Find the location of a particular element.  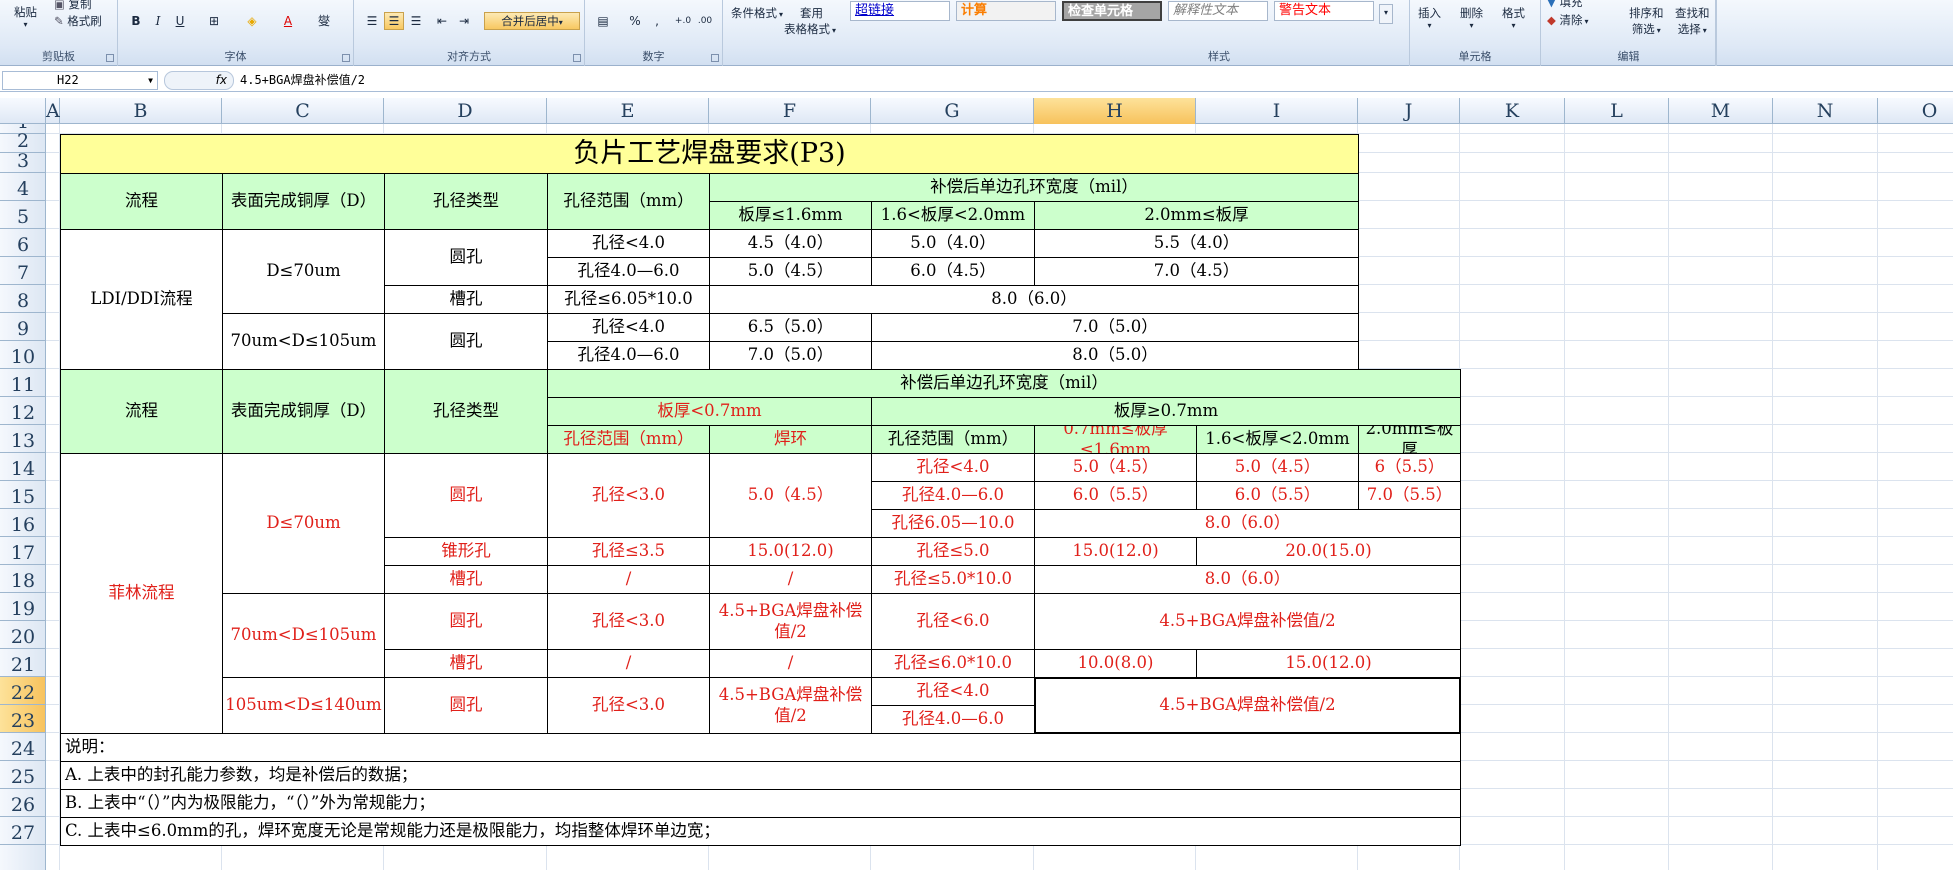

column-header-n: N is located at coordinates (1825, 111).